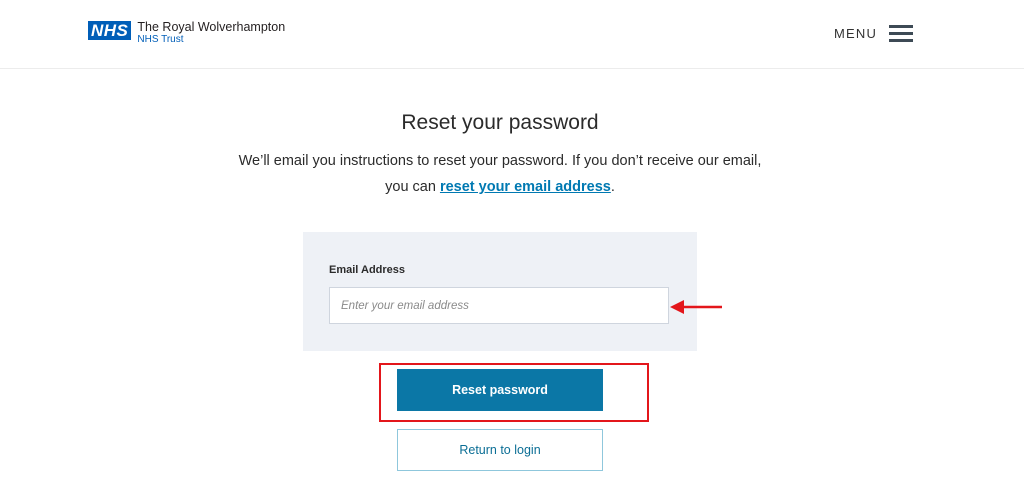  Describe the element at coordinates (696, 307) in the screenshot. I see `arrow-left-icon` at that location.